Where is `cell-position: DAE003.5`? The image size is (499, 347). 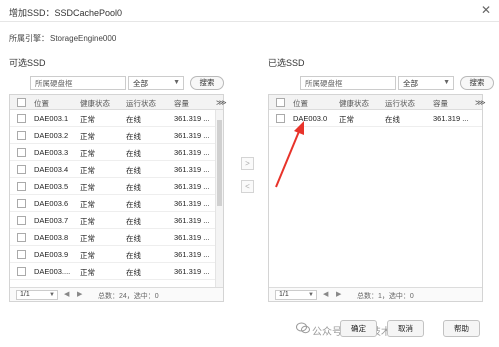 cell-position: DAE003.5 is located at coordinates (51, 186).